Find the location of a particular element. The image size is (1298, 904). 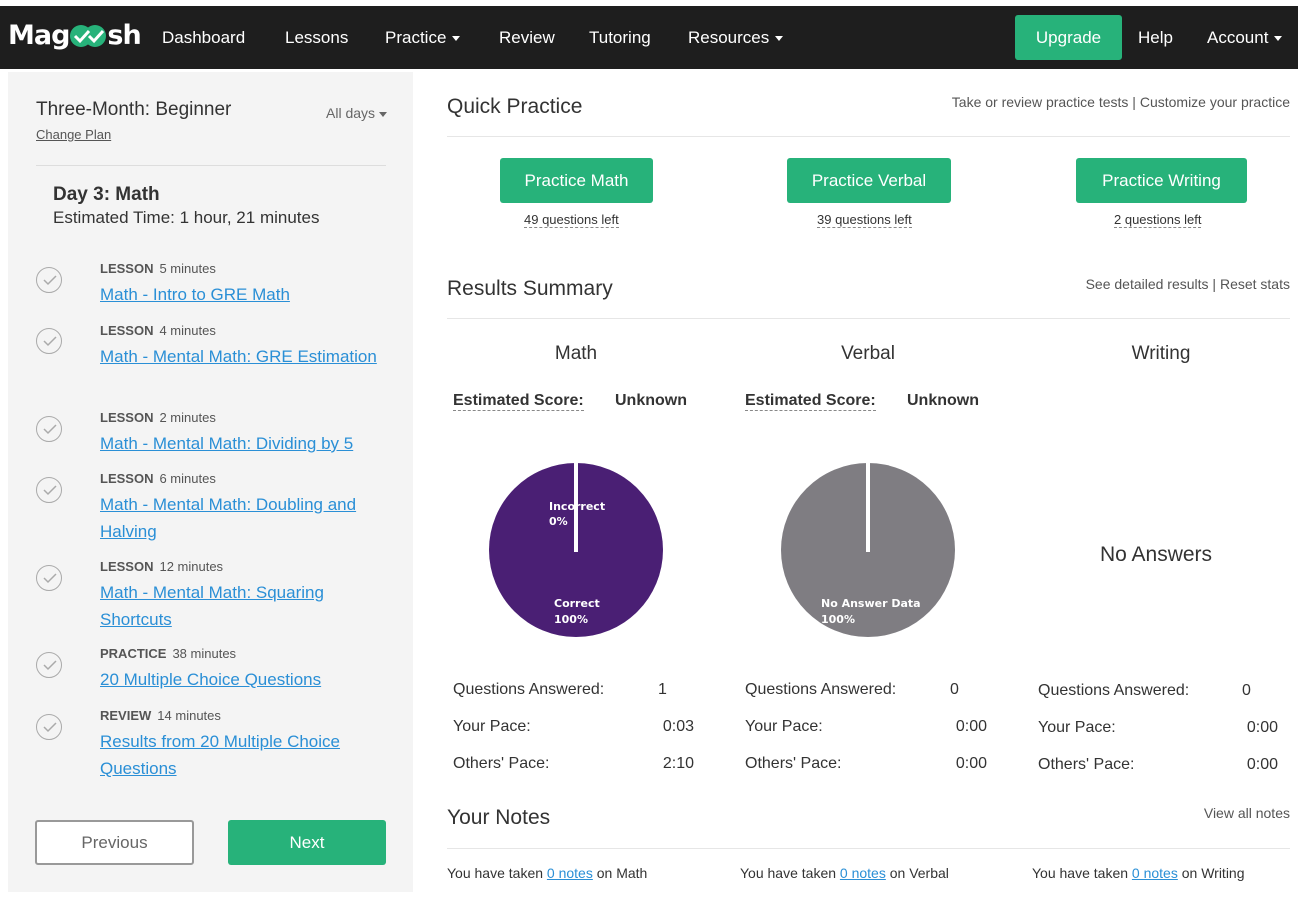

change-plan-link: Change Plan is located at coordinates (73, 134).